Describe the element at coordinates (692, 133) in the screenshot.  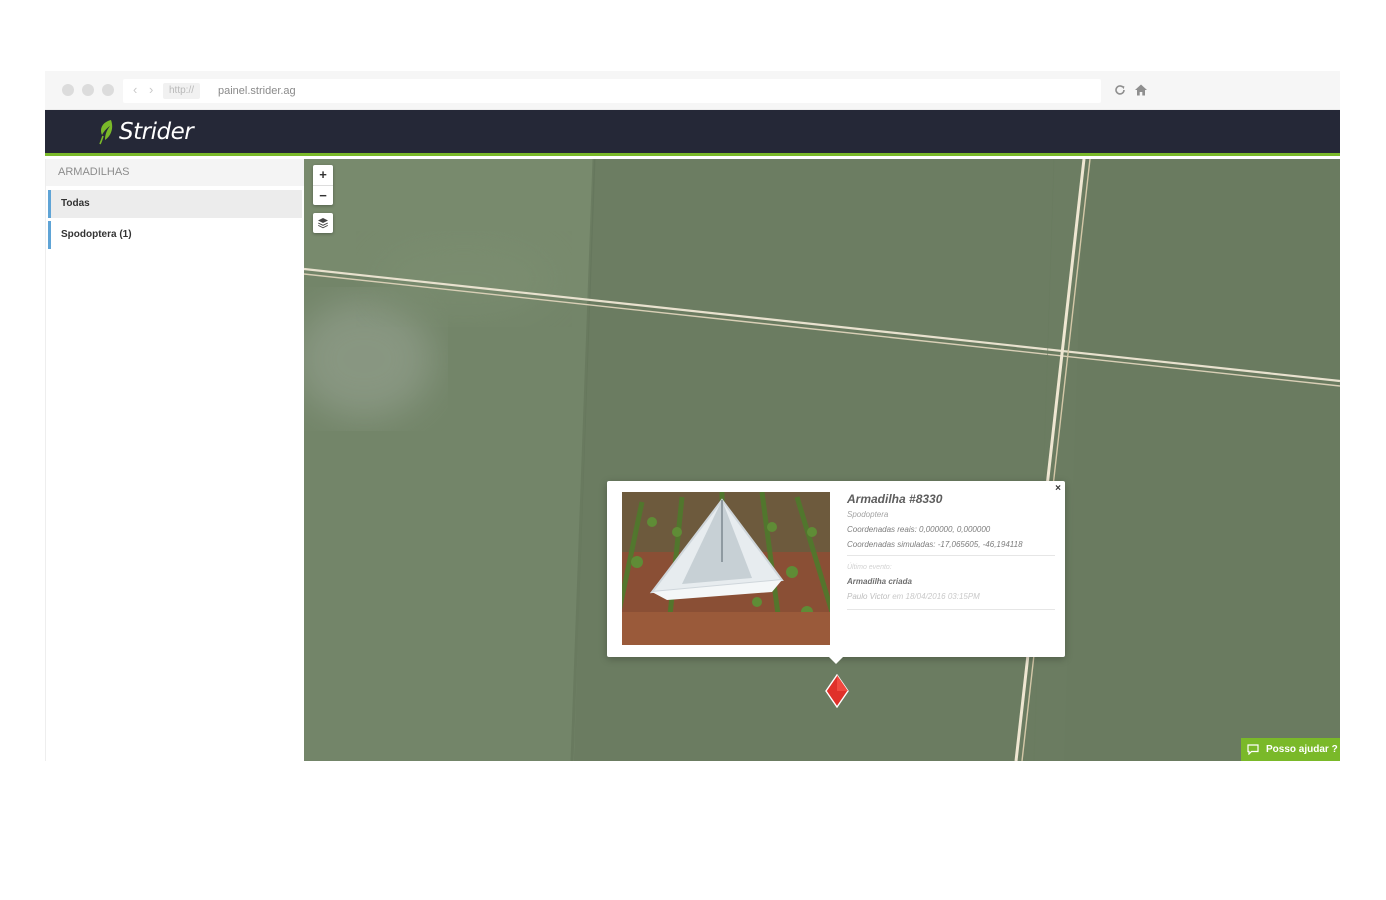
I see `app-header: Strider` at that location.